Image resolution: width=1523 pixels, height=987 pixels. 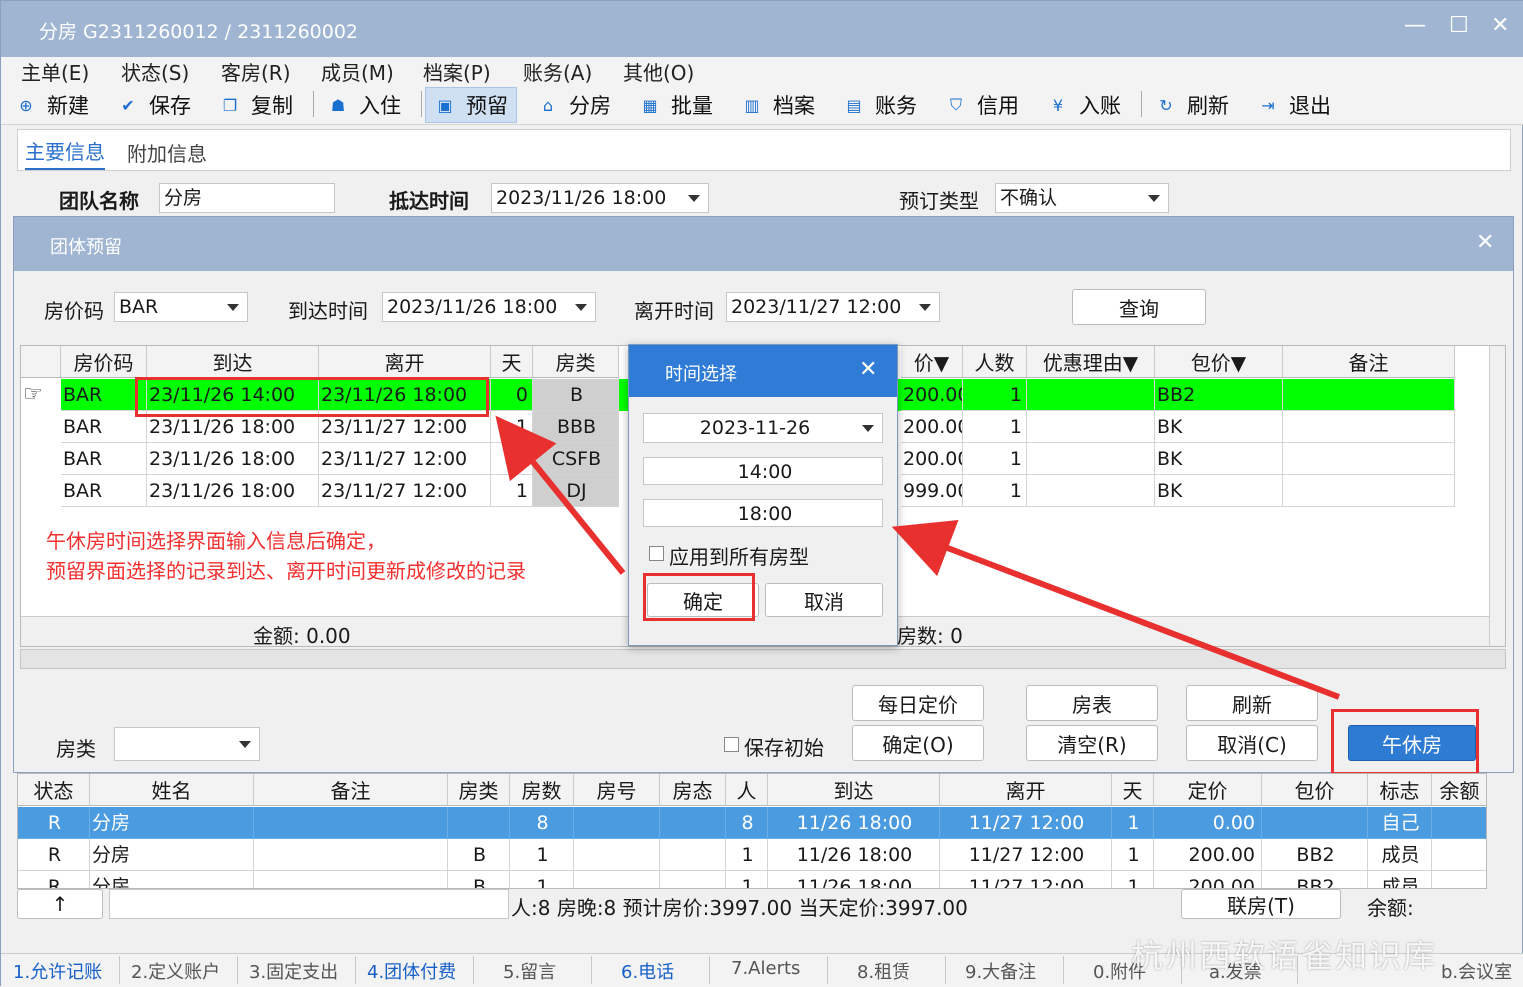 What do you see at coordinates (824, 600) in the screenshot?
I see `time-cancel-button: 取消` at bounding box center [824, 600].